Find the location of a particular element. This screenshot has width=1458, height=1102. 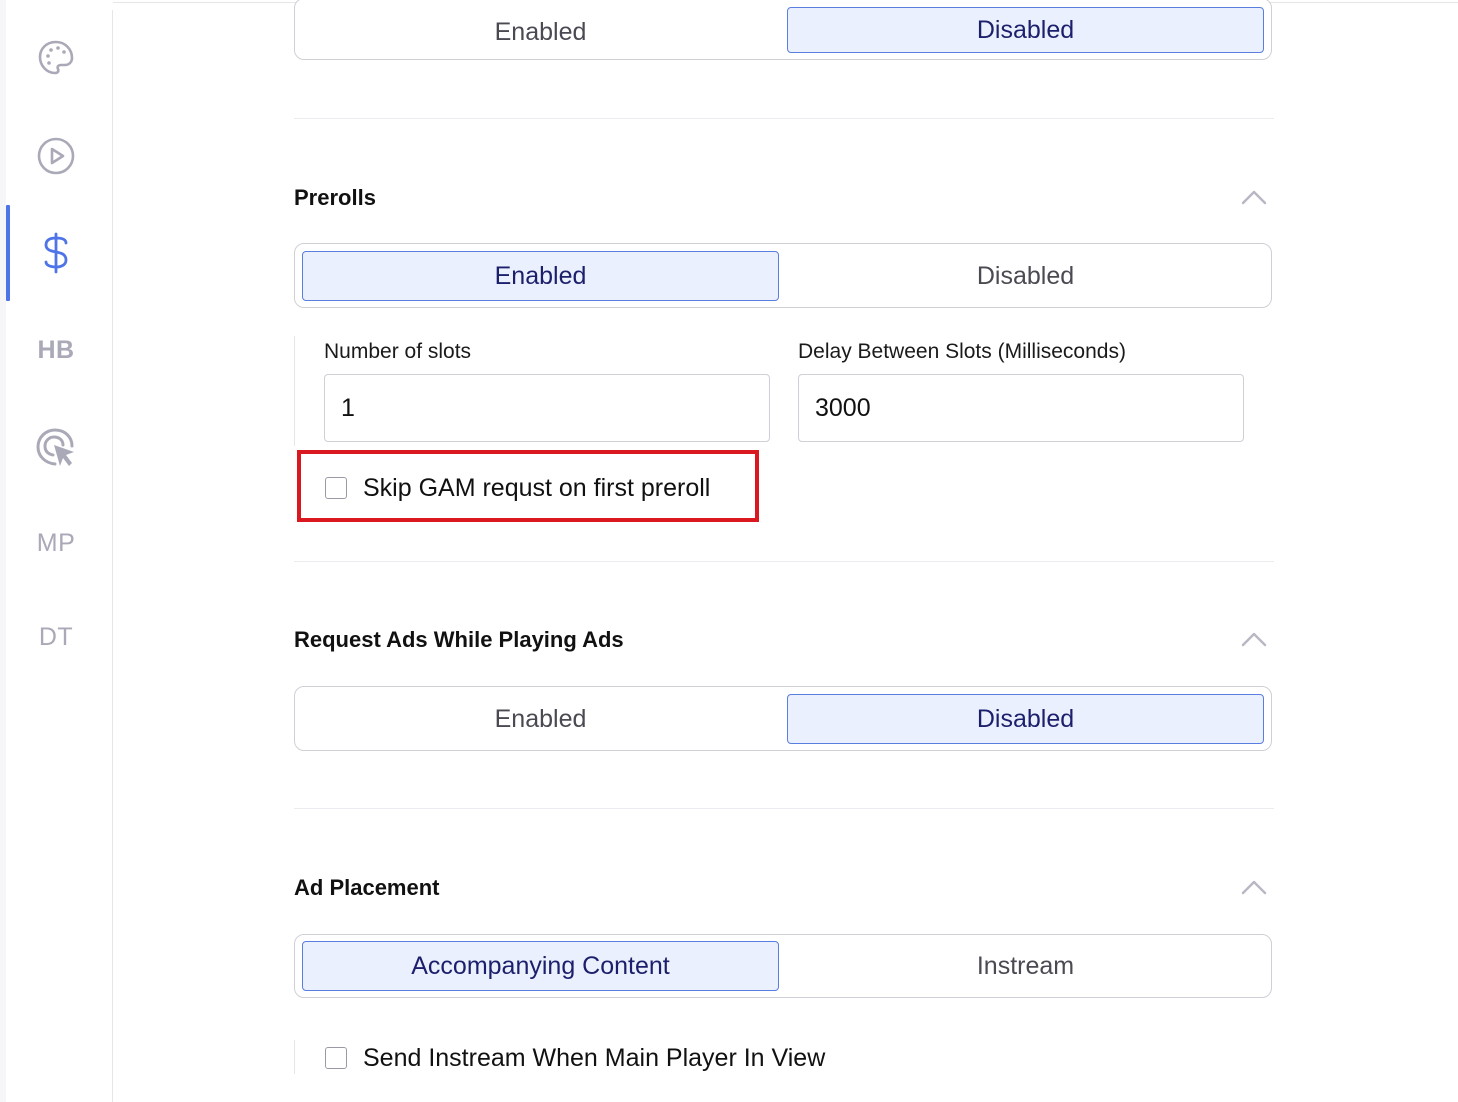

sidebar-item-dt: DT is located at coordinates (56, 637).